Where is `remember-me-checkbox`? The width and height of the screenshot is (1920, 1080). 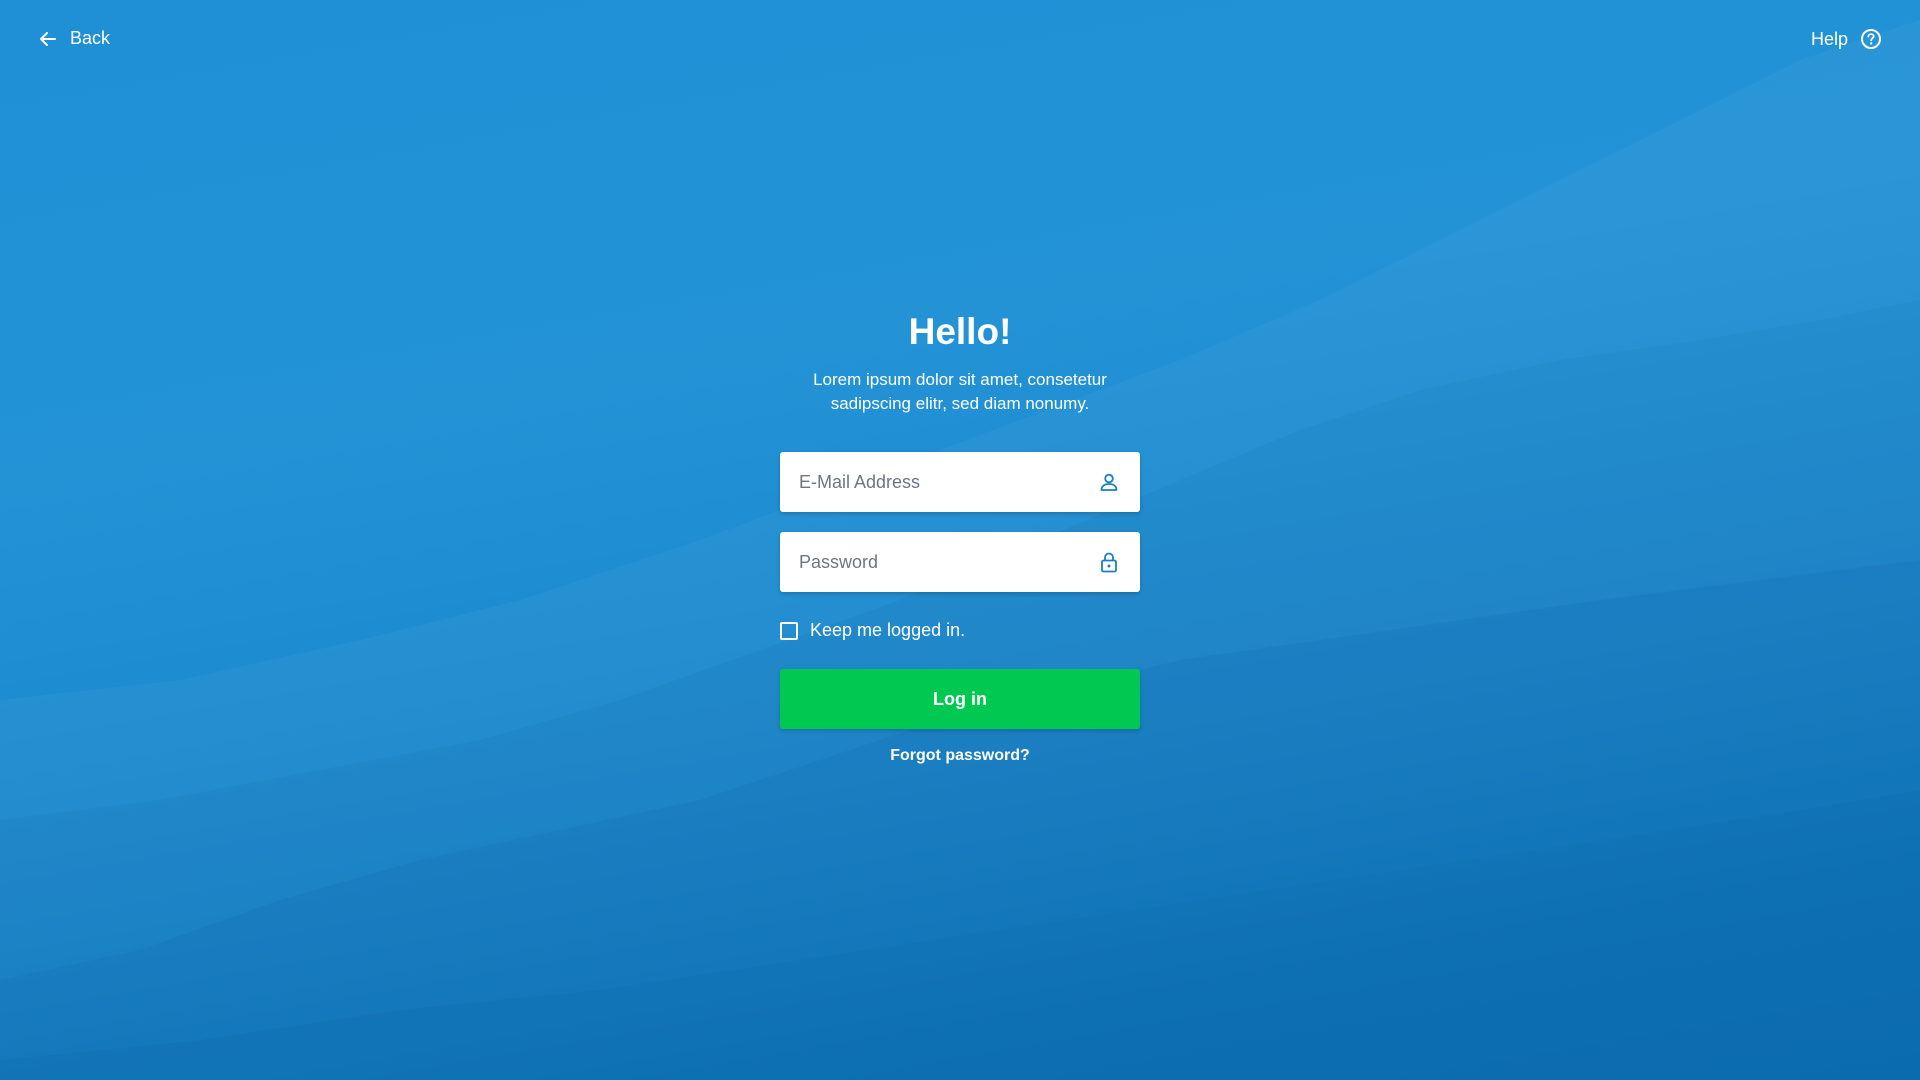
remember-me-checkbox is located at coordinates (789, 630).